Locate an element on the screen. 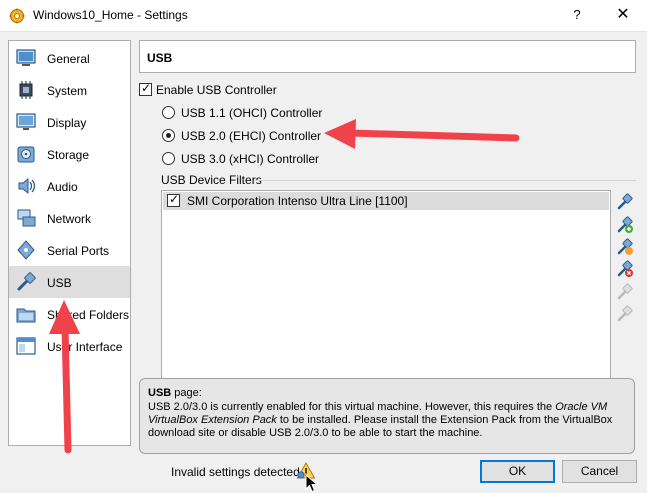  general-icon is located at coordinates (26, 57).